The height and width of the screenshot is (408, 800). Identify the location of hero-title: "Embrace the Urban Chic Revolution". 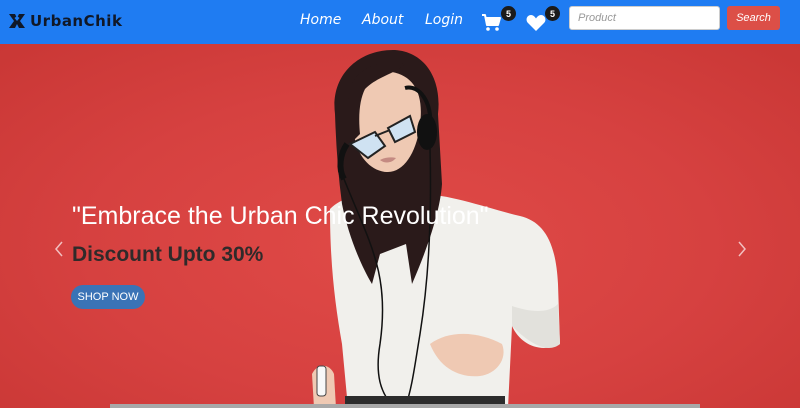
(280, 216).